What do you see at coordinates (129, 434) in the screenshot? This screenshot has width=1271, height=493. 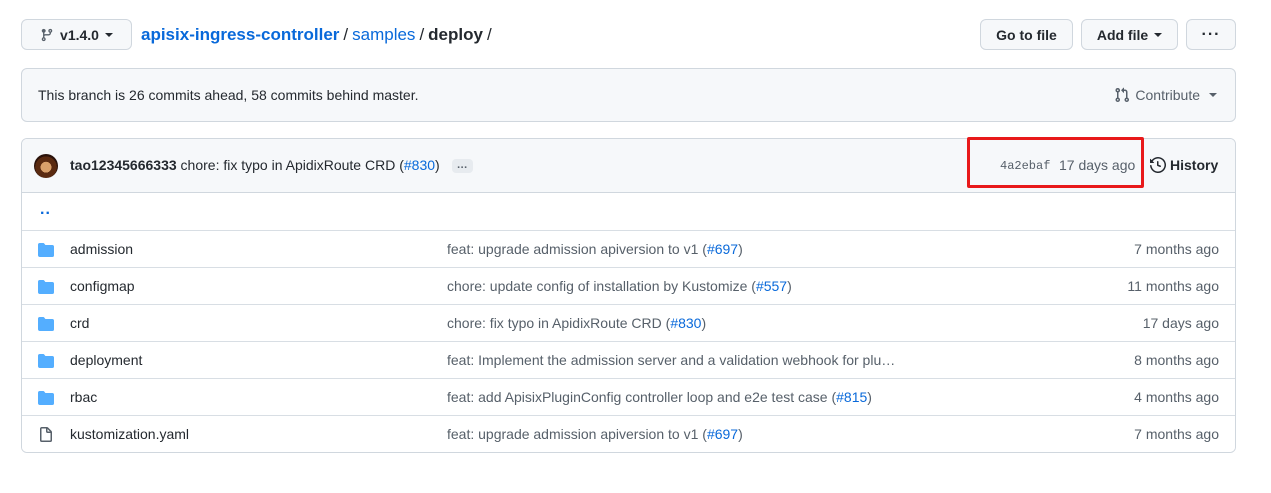 I see `file-name-link: kustomization.yaml` at bounding box center [129, 434].